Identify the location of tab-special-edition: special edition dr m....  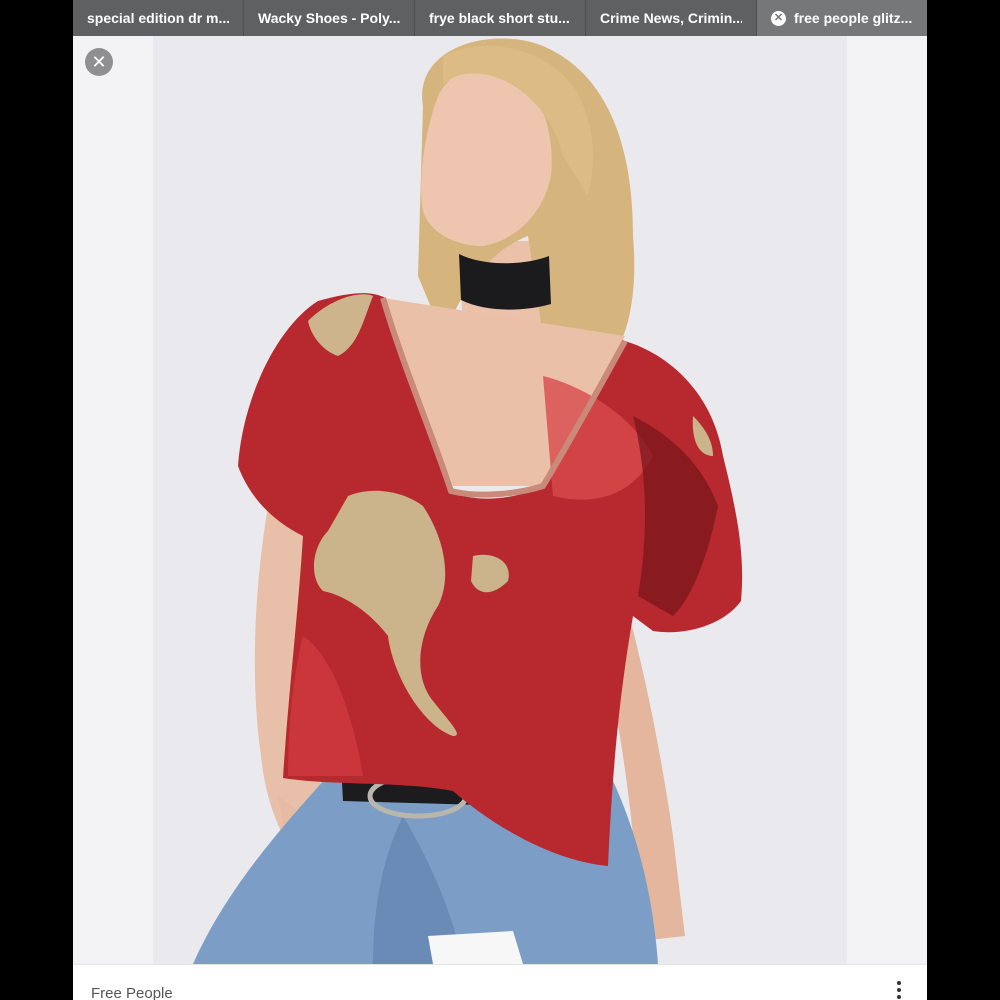
(158, 18).